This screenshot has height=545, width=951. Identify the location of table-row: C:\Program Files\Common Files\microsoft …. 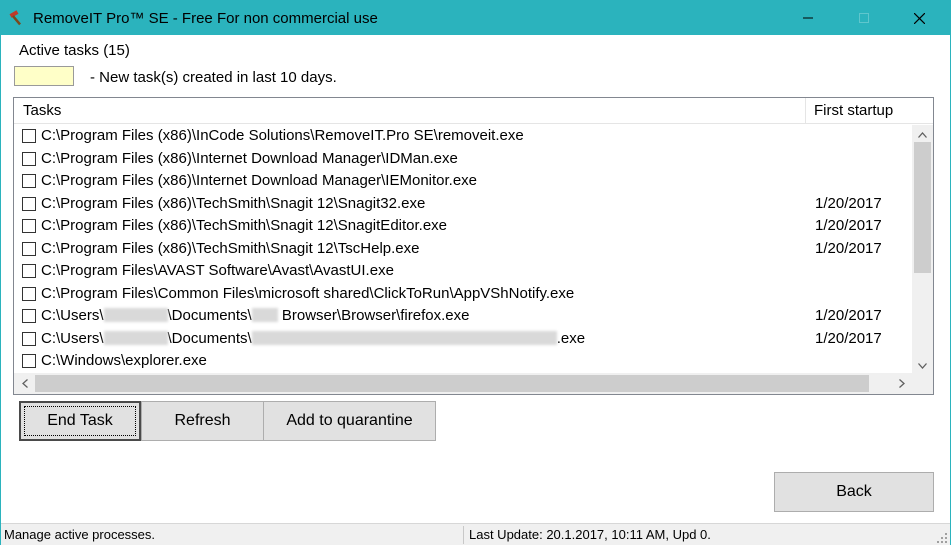
(463, 294).